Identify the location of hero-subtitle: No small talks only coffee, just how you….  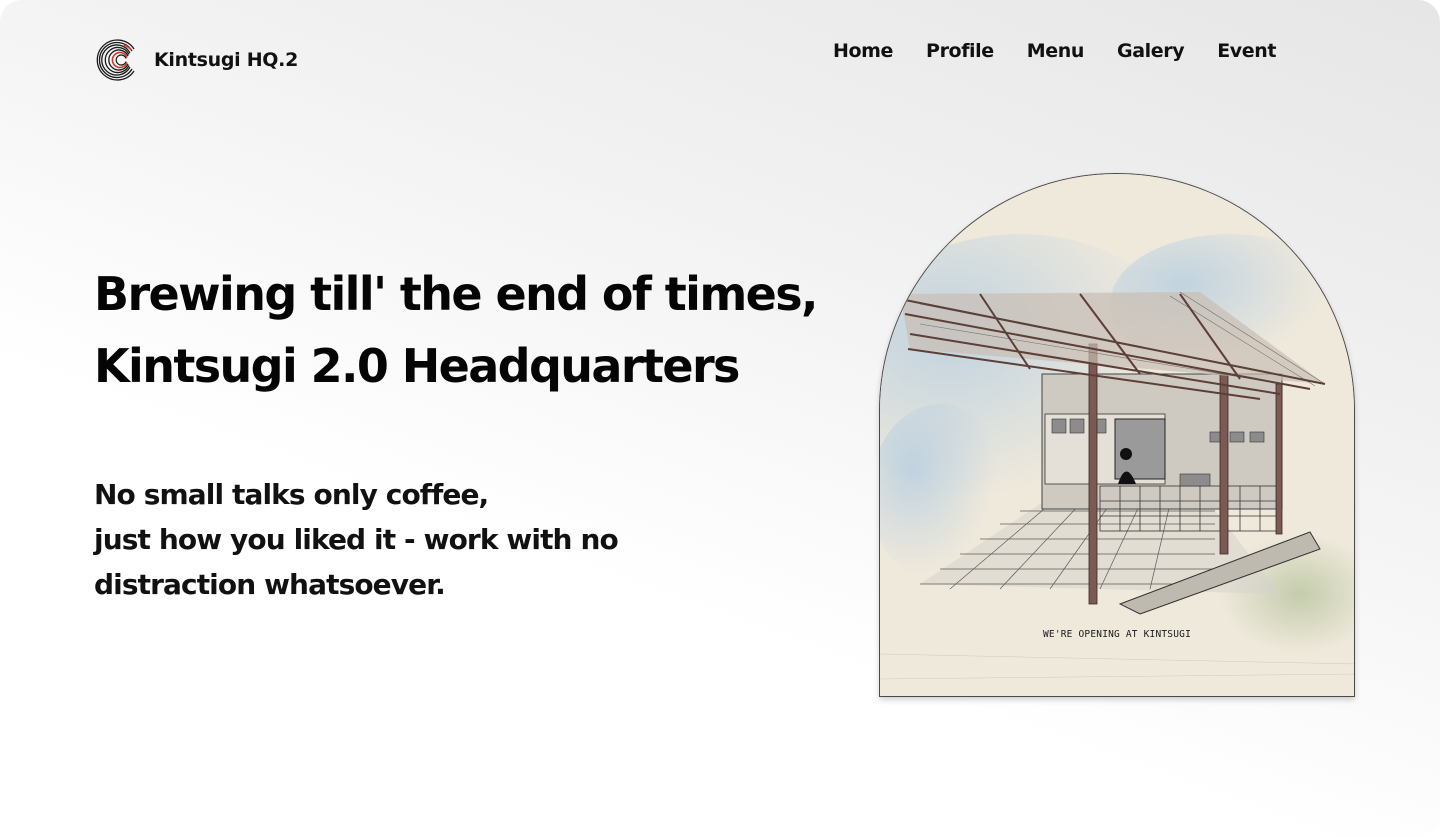
(394, 539).